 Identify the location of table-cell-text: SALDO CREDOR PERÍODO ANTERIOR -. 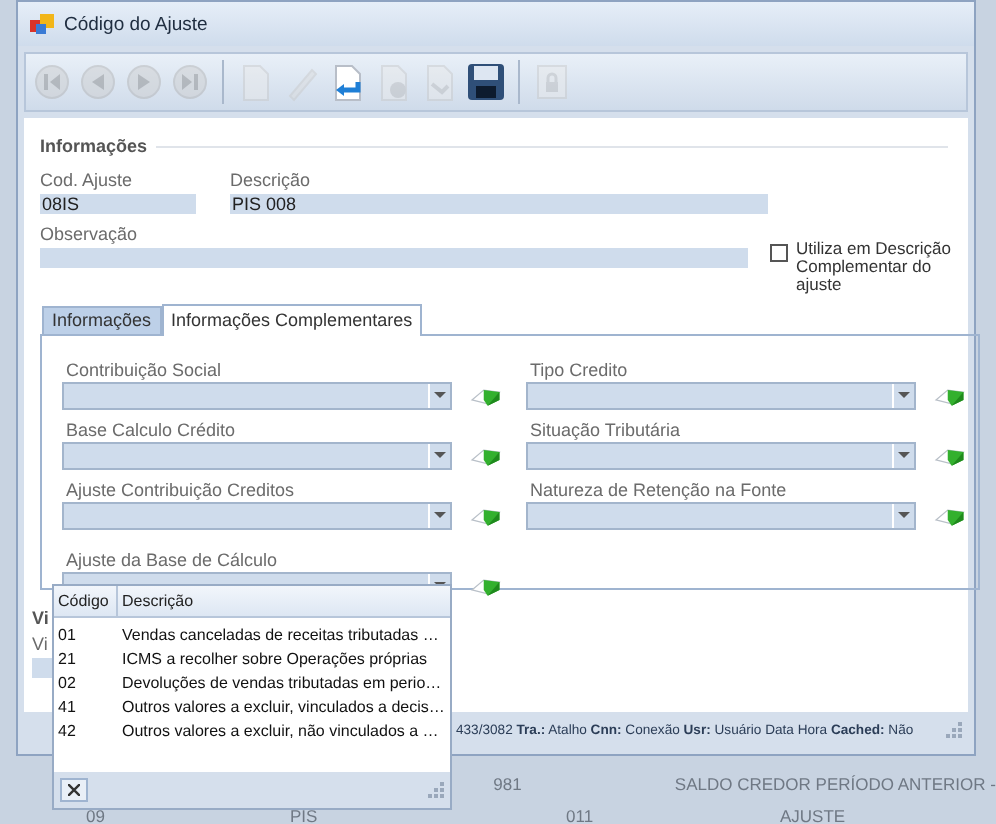
(835, 785).